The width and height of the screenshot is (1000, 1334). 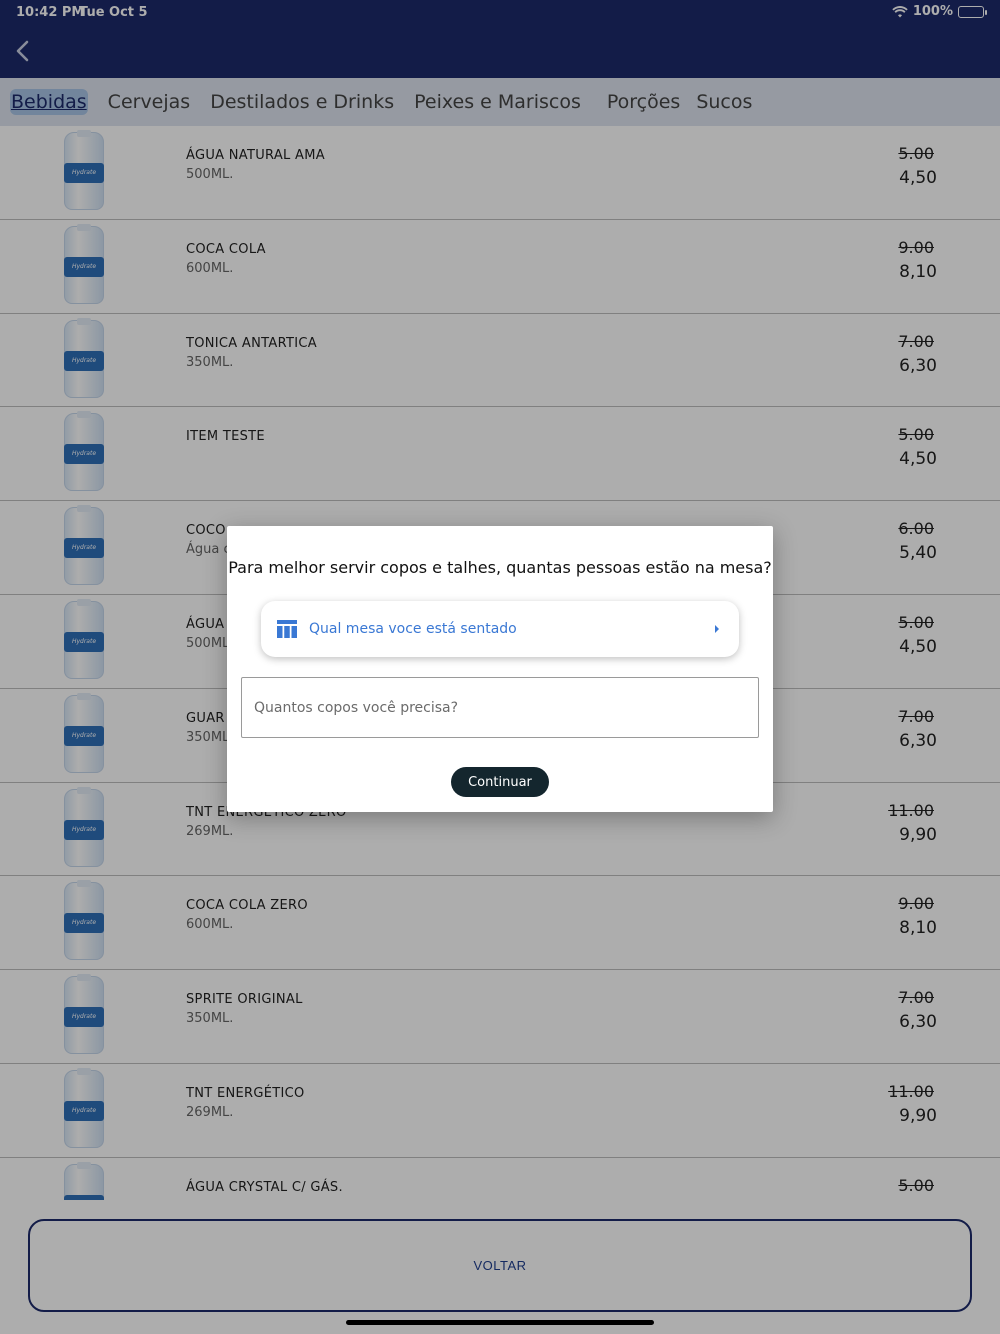 What do you see at coordinates (500, 782) in the screenshot?
I see `continuar-button: Continuar` at bounding box center [500, 782].